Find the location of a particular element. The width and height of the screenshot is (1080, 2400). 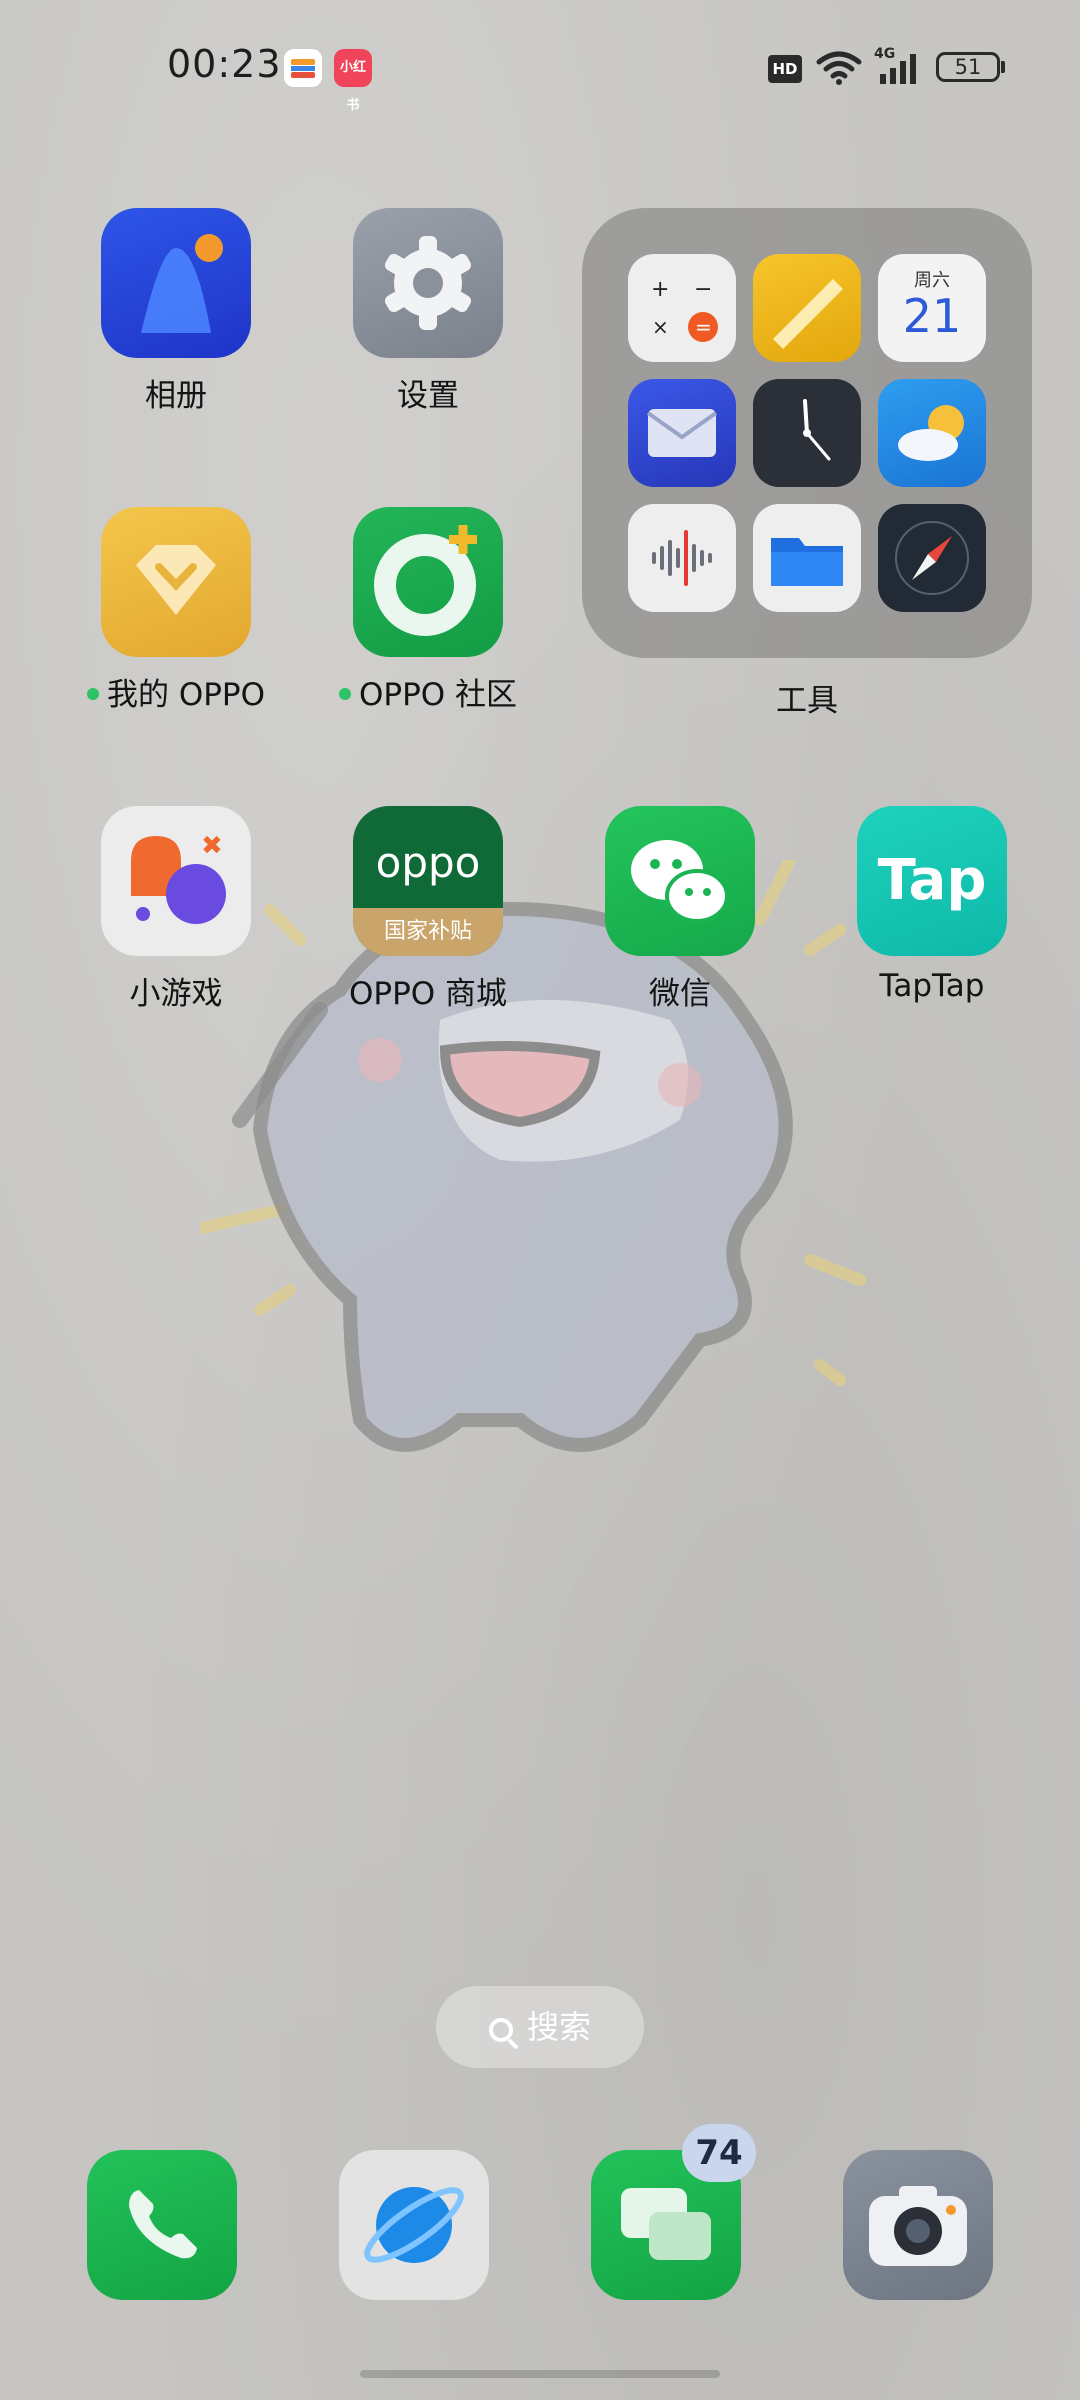

calendar-icon: 周六 21 is located at coordinates (932, 308).